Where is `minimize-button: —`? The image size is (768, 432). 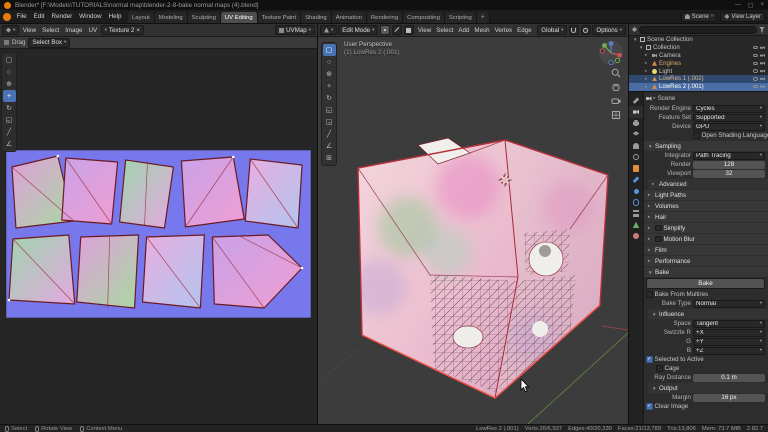 minimize-button: — is located at coordinates (738, 5).